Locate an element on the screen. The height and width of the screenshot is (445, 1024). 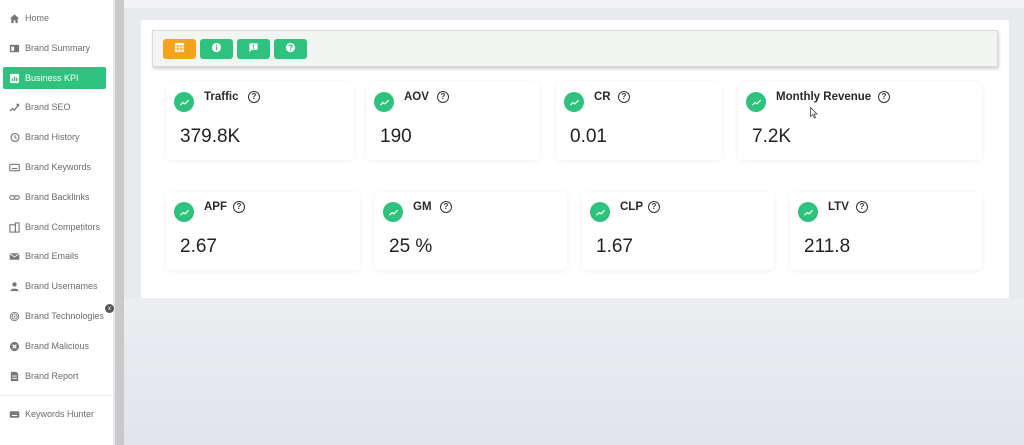
kpi-card-monthly-revenue: Monthly Revenue ? 7.2K is located at coordinates (860, 121).